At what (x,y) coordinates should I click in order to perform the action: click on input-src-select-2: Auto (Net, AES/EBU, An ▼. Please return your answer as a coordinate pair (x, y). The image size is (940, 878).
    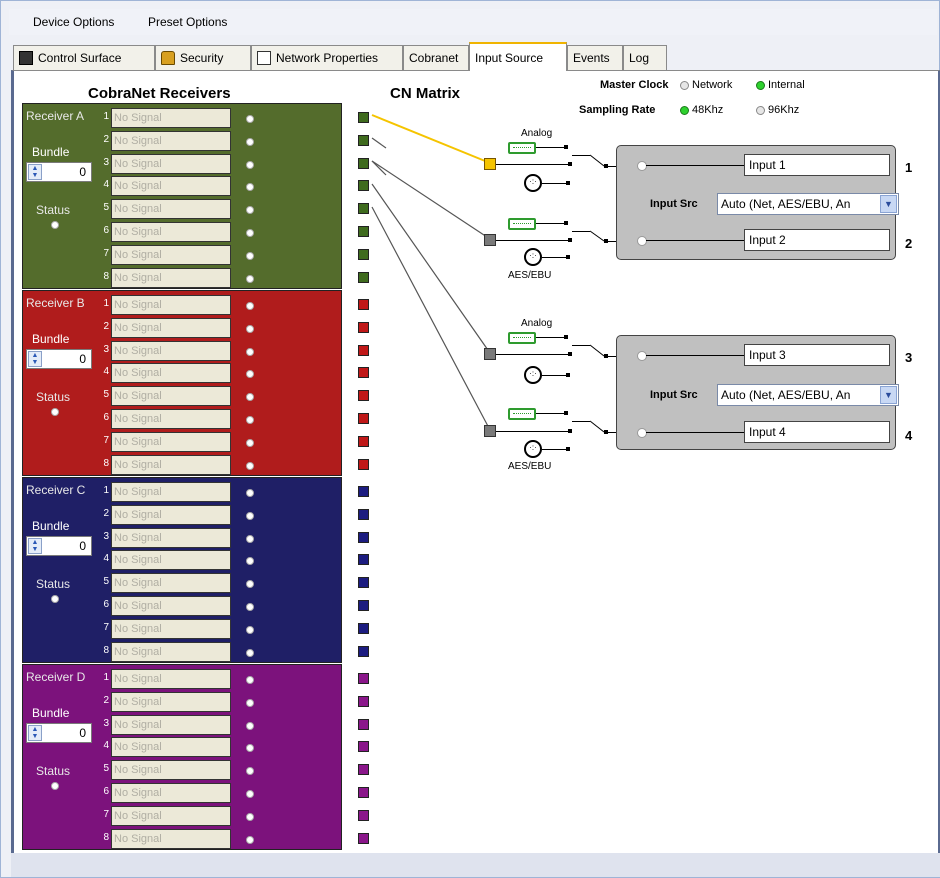
    Looking at the image, I should click on (808, 395).